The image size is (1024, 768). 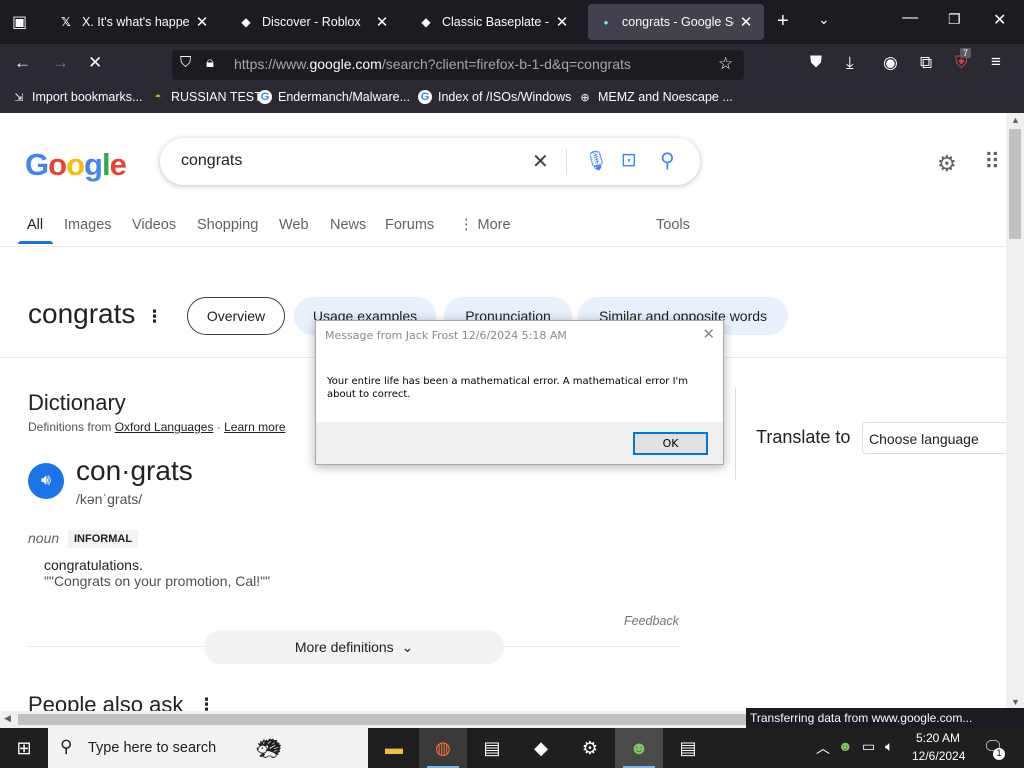 I want to click on tab-x: 𝕏 X. It's what's happening ✕, so click(x=134, y=22).